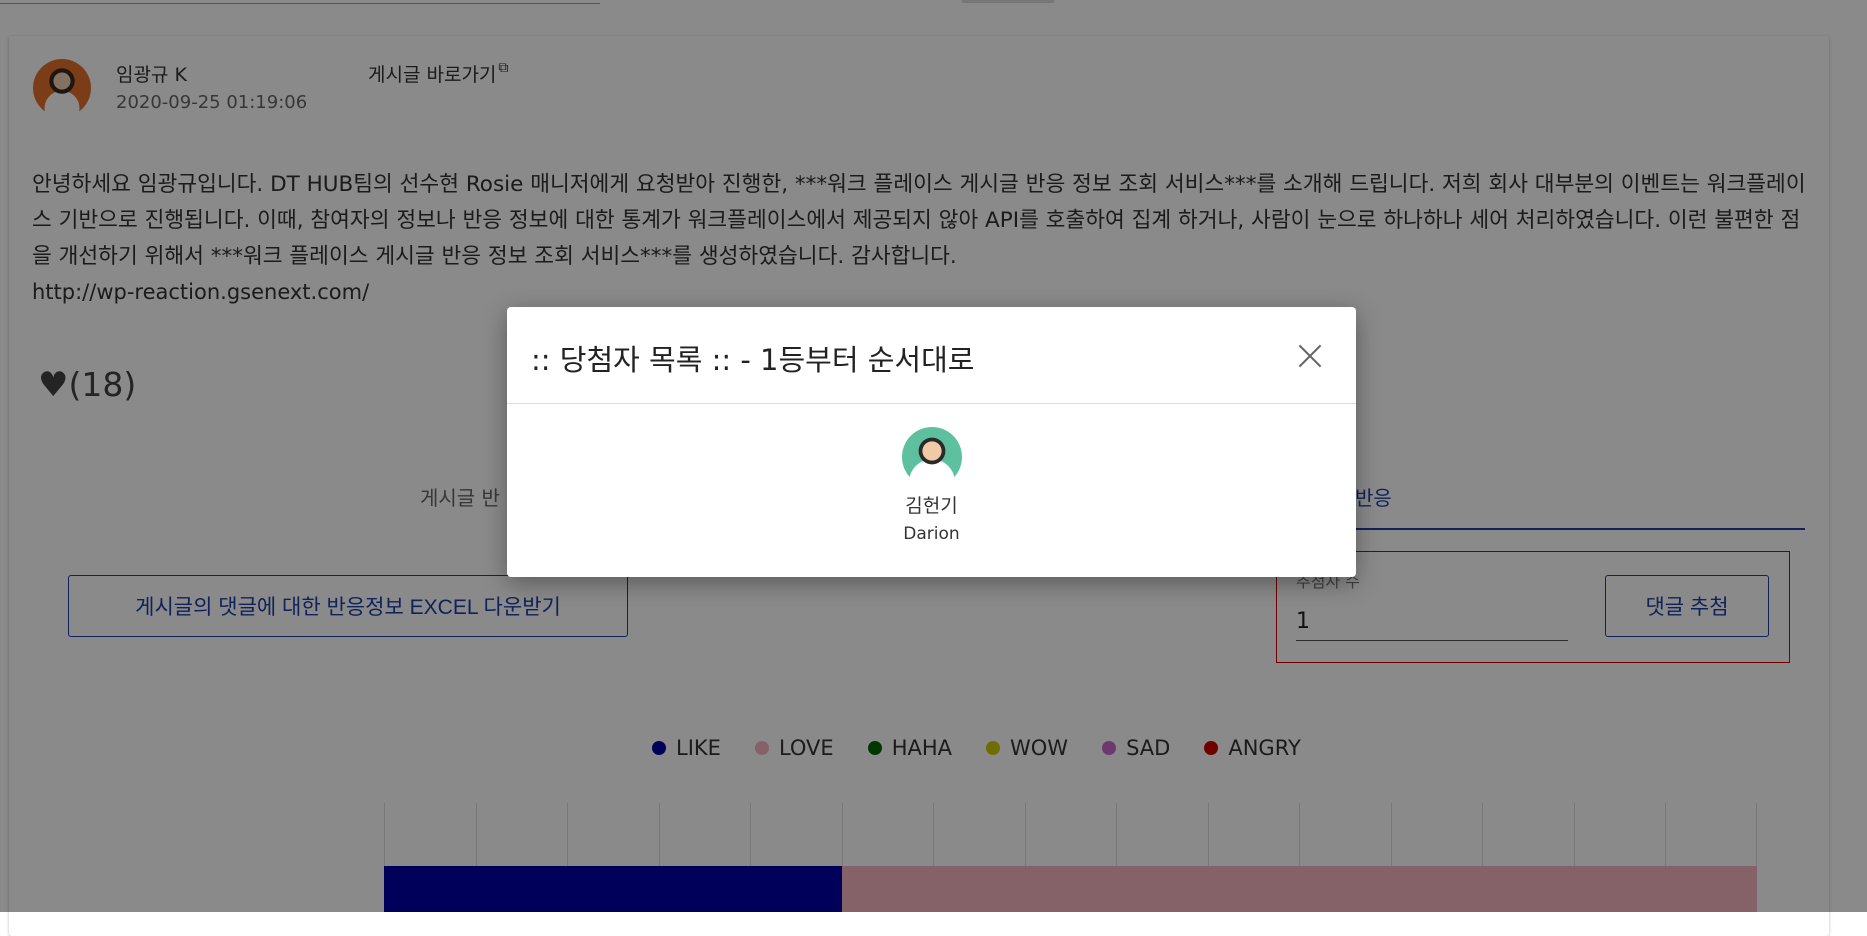  I want to click on winner-english-name: Darion, so click(931, 534).